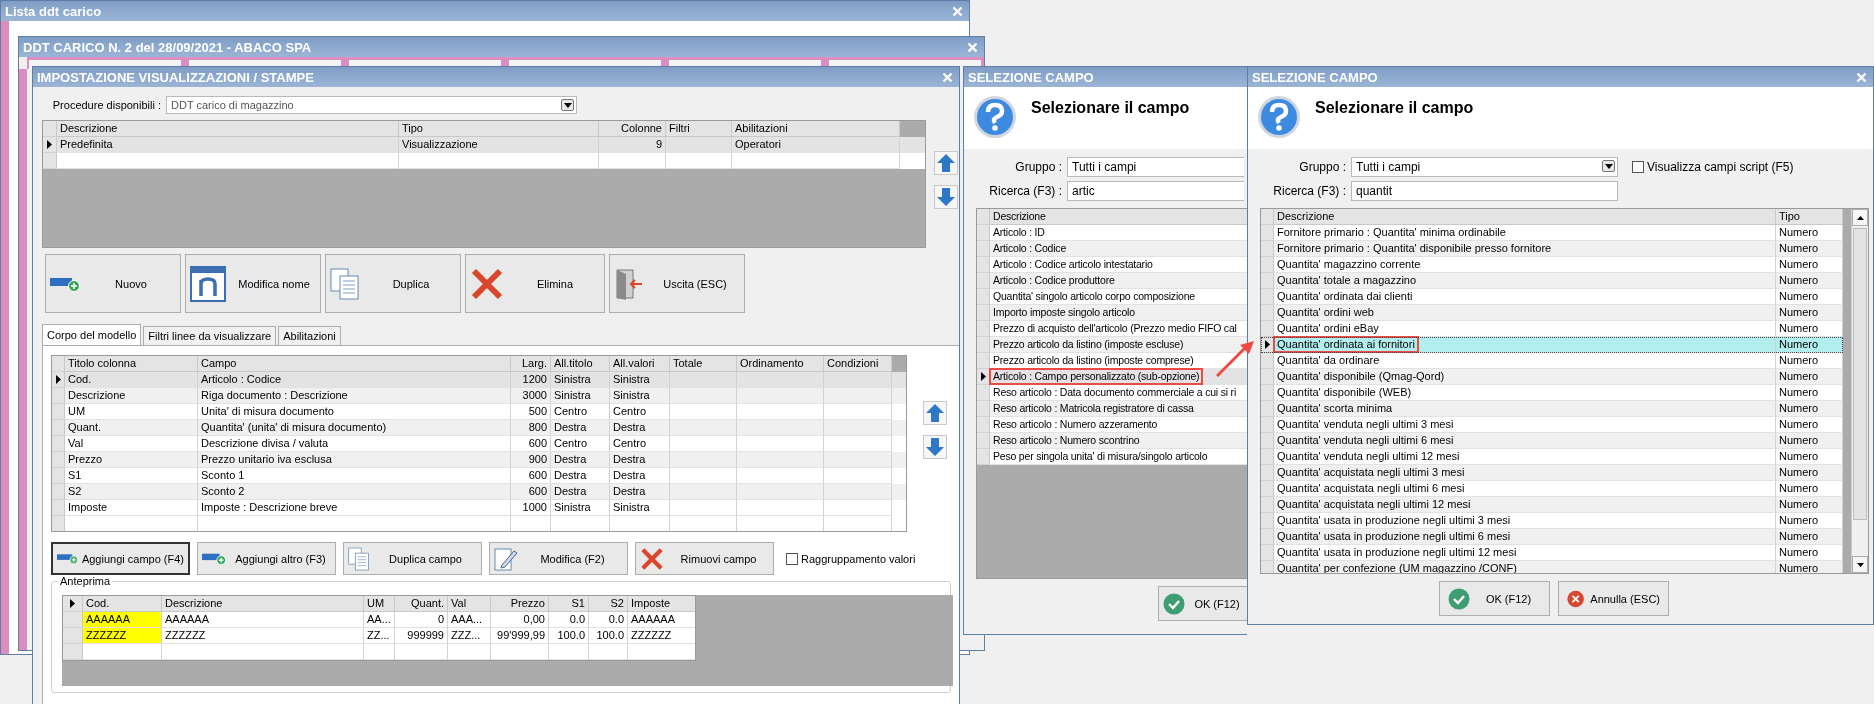 The height and width of the screenshot is (704, 1874). I want to click on copy-button: Duplica, so click(393, 283).